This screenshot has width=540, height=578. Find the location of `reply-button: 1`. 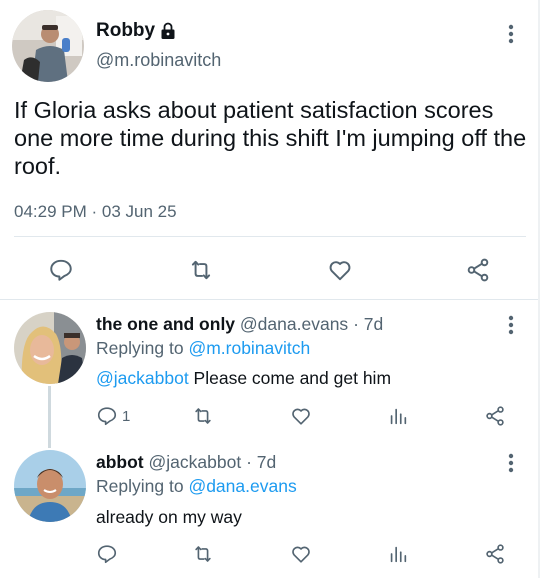

reply-button: 1 is located at coordinates (113, 416).